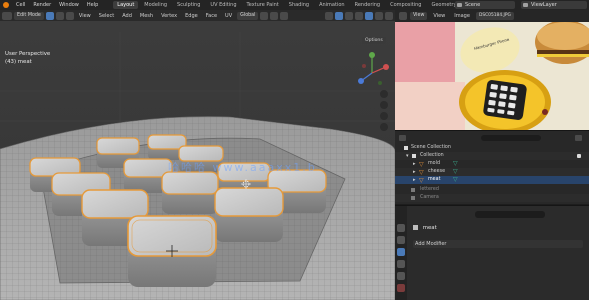 Image resolution: width=589 pixels, height=300 pixels. Describe the element at coordinates (494, 16) in the screenshot. I see `image-name-field: DSC05184.JPG` at that location.